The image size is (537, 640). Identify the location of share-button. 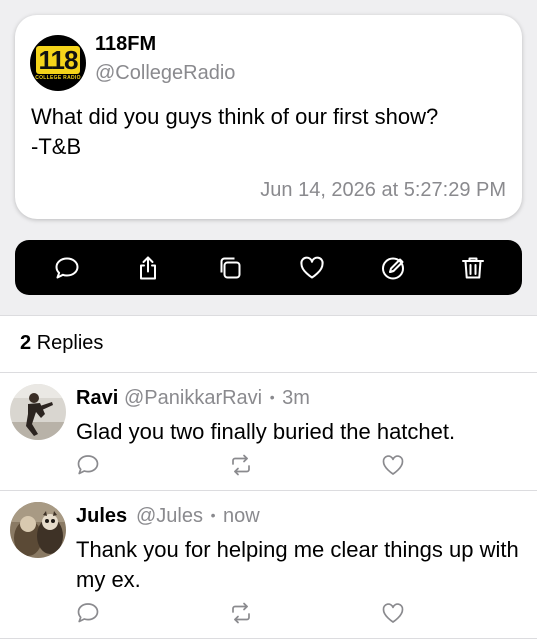
(148, 268).